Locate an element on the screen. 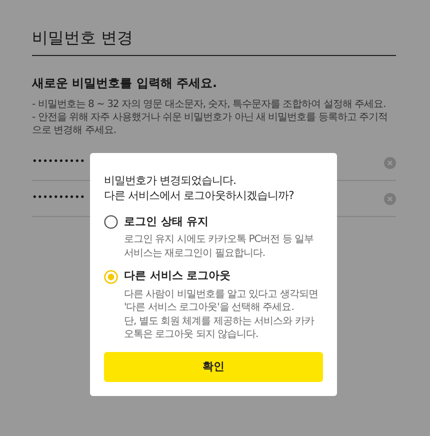 This screenshot has height=436, width=430. dialog-message: 비밀번호가 변경되었습니다. is located at coordinates (170, 180).